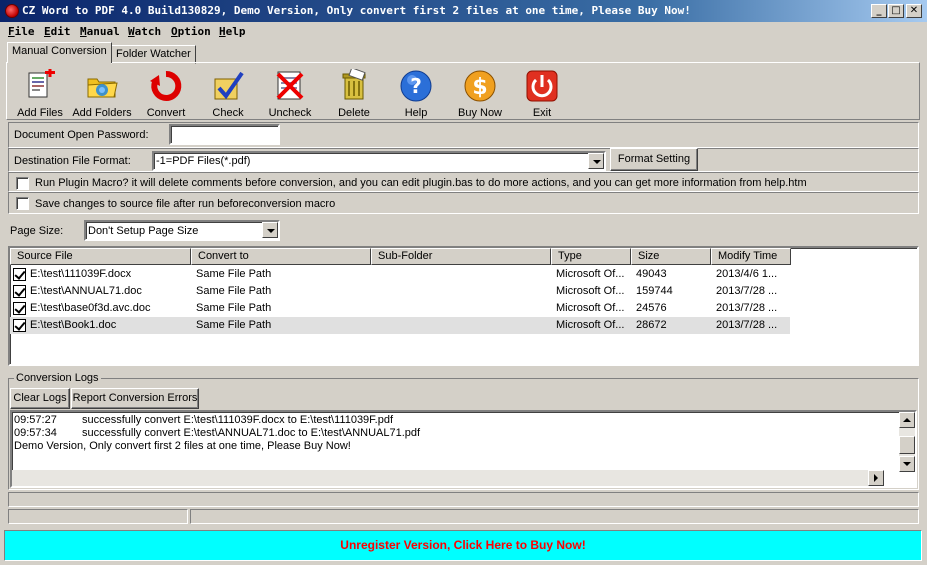  I want to click on tab-manual-conversion: Manual Conversion, so click(59, 52).